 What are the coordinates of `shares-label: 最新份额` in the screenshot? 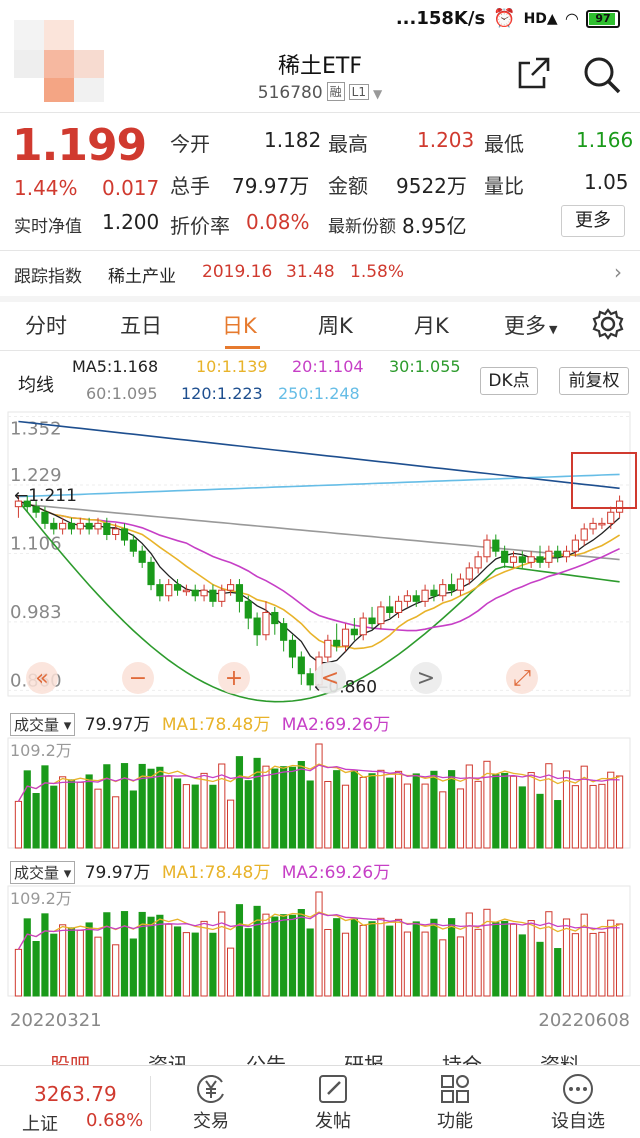 It's located at (362, 227).